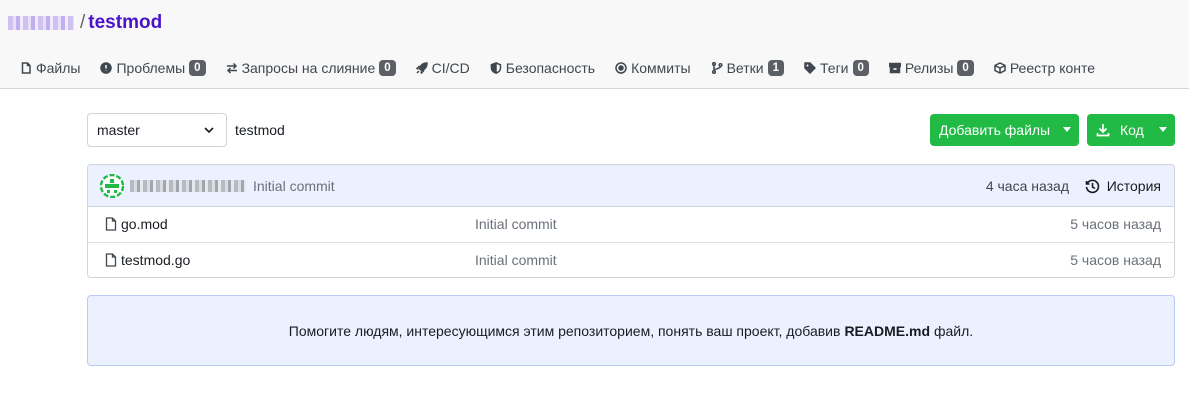  I want to click on file-name: testmod.go, so click(156, 260).